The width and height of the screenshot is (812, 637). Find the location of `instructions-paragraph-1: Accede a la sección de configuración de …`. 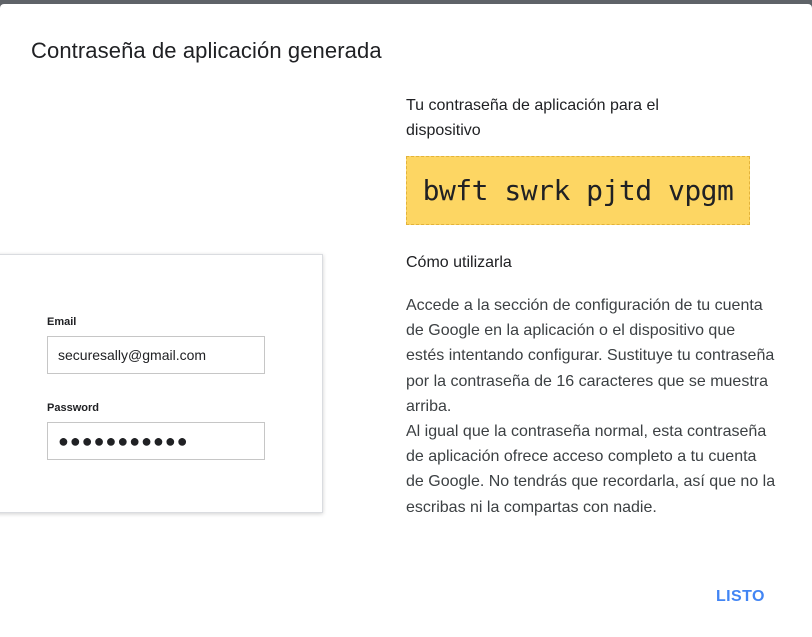

instructions-paragraph-1: Accede a la sección de configuración de … is located at coordinates (590, 356).